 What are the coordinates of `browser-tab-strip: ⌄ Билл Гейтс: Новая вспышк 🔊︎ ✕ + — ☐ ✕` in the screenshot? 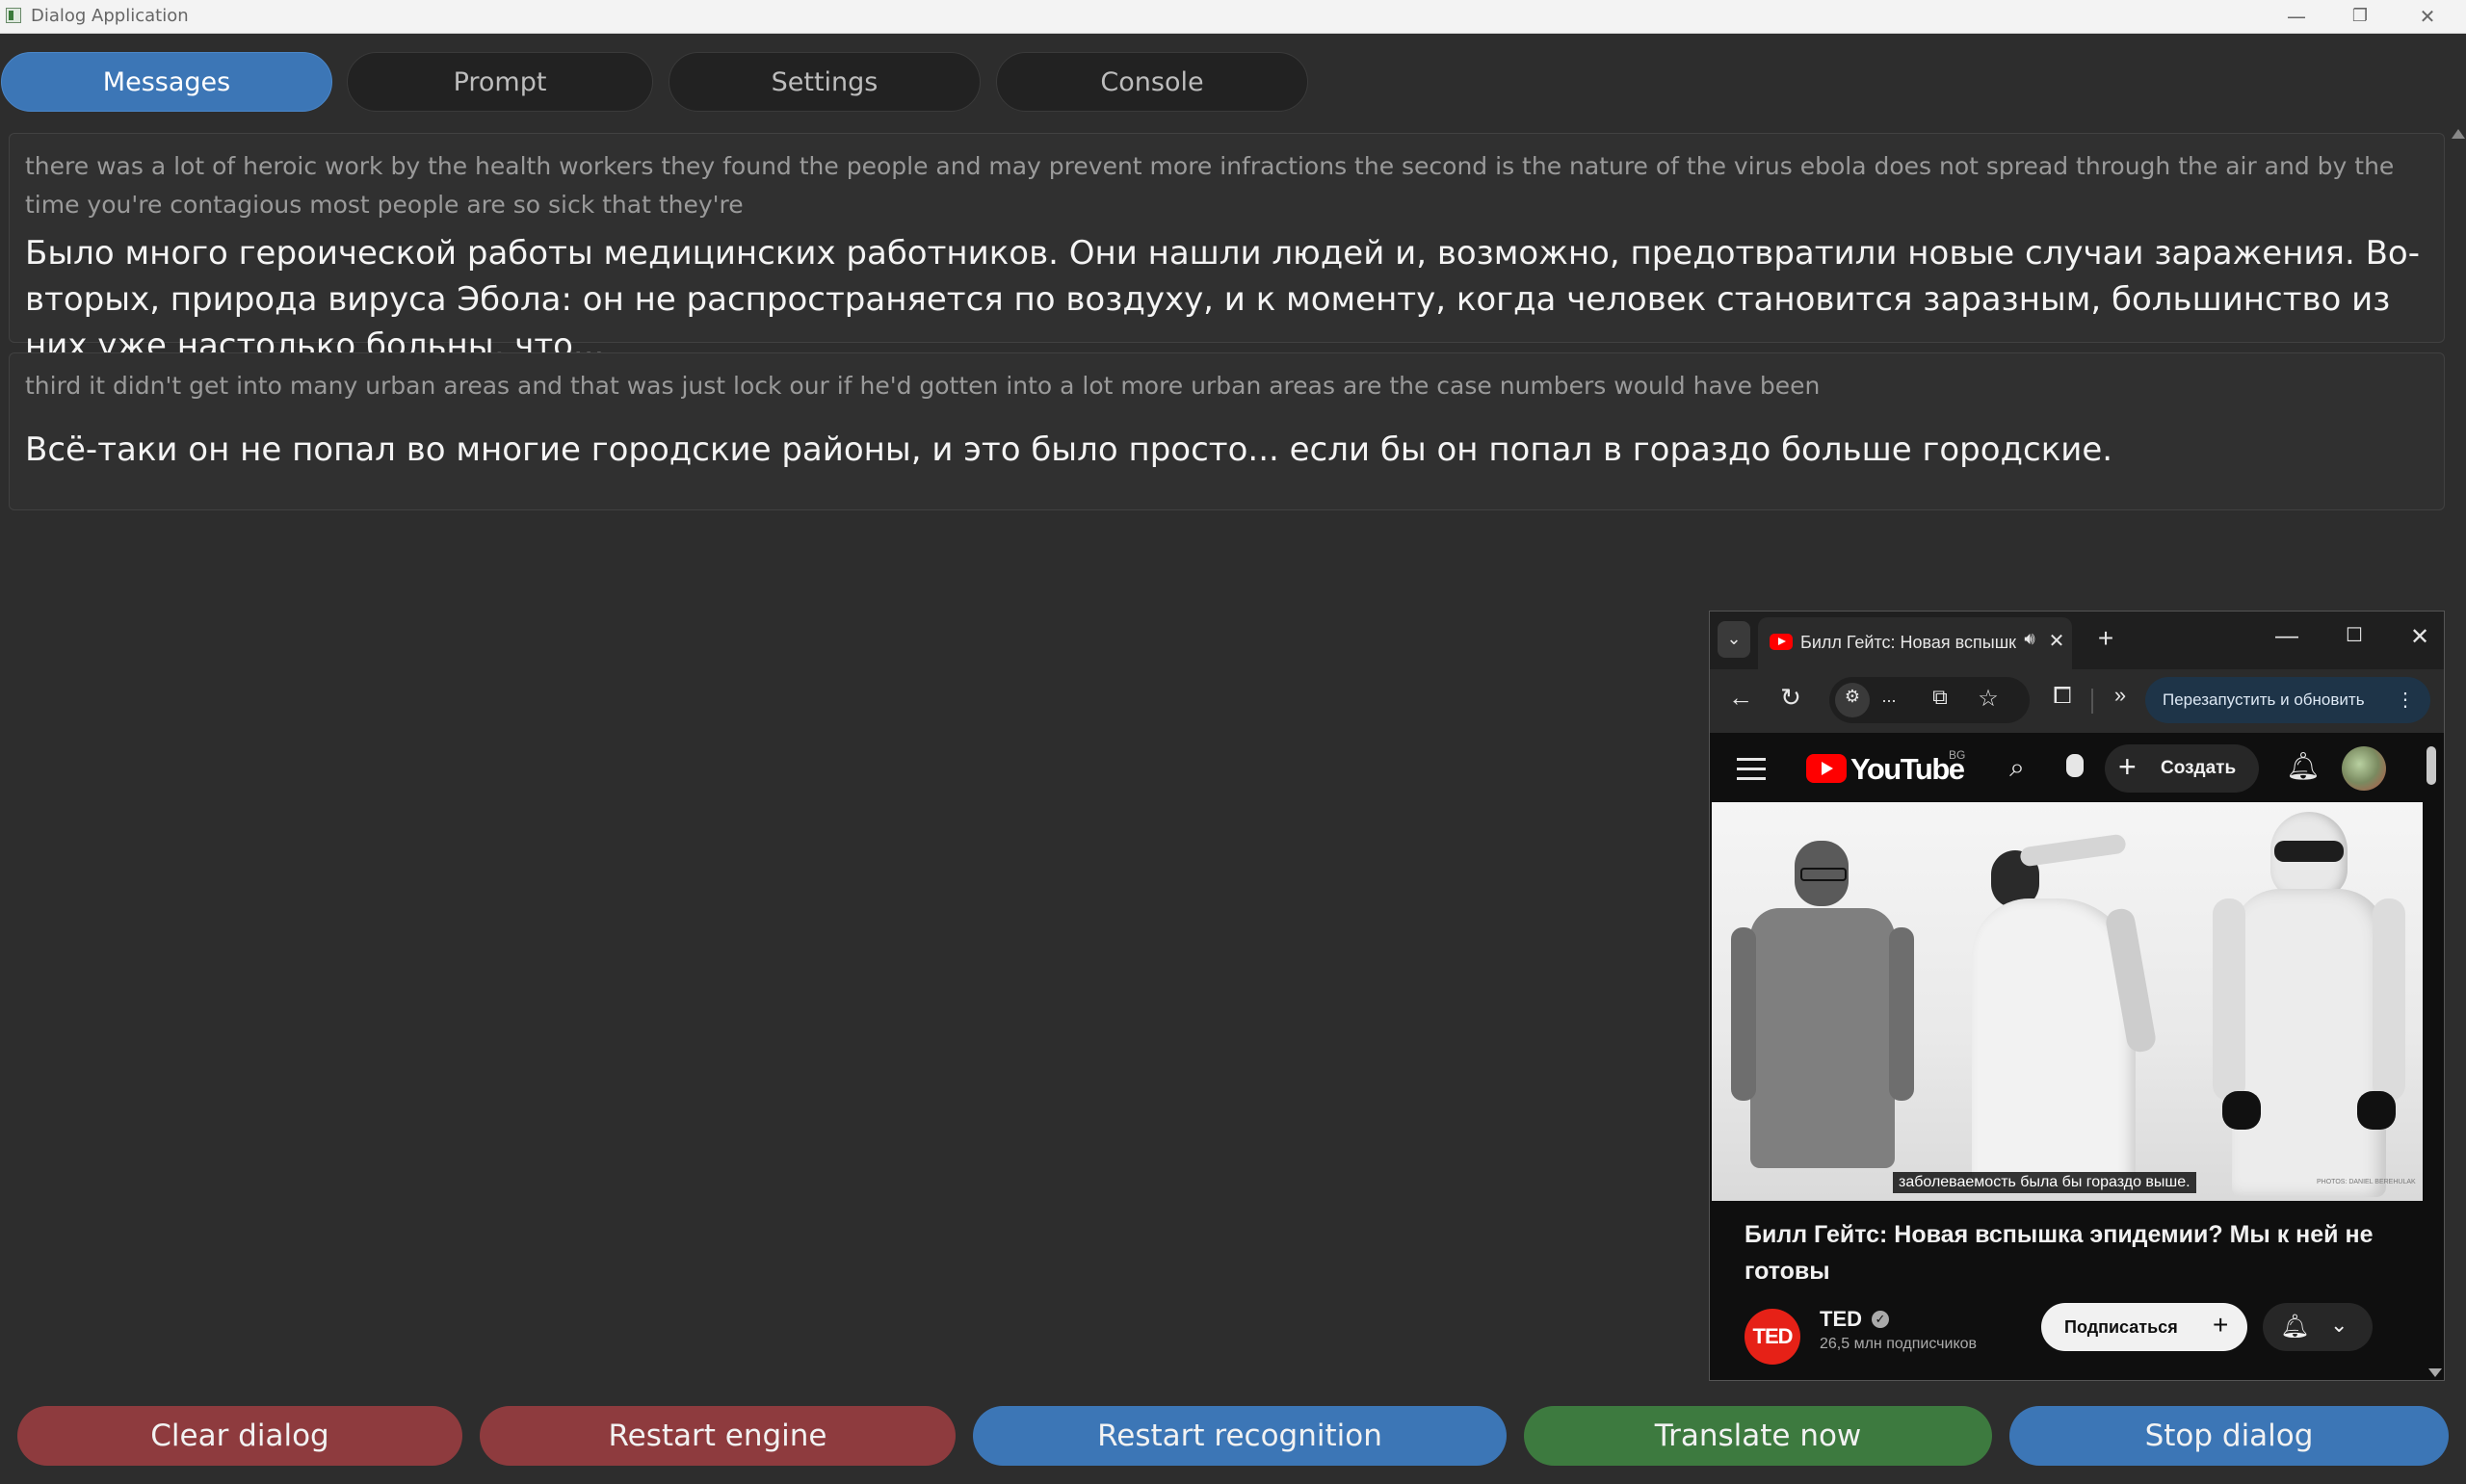 It's located at (2077, 640).